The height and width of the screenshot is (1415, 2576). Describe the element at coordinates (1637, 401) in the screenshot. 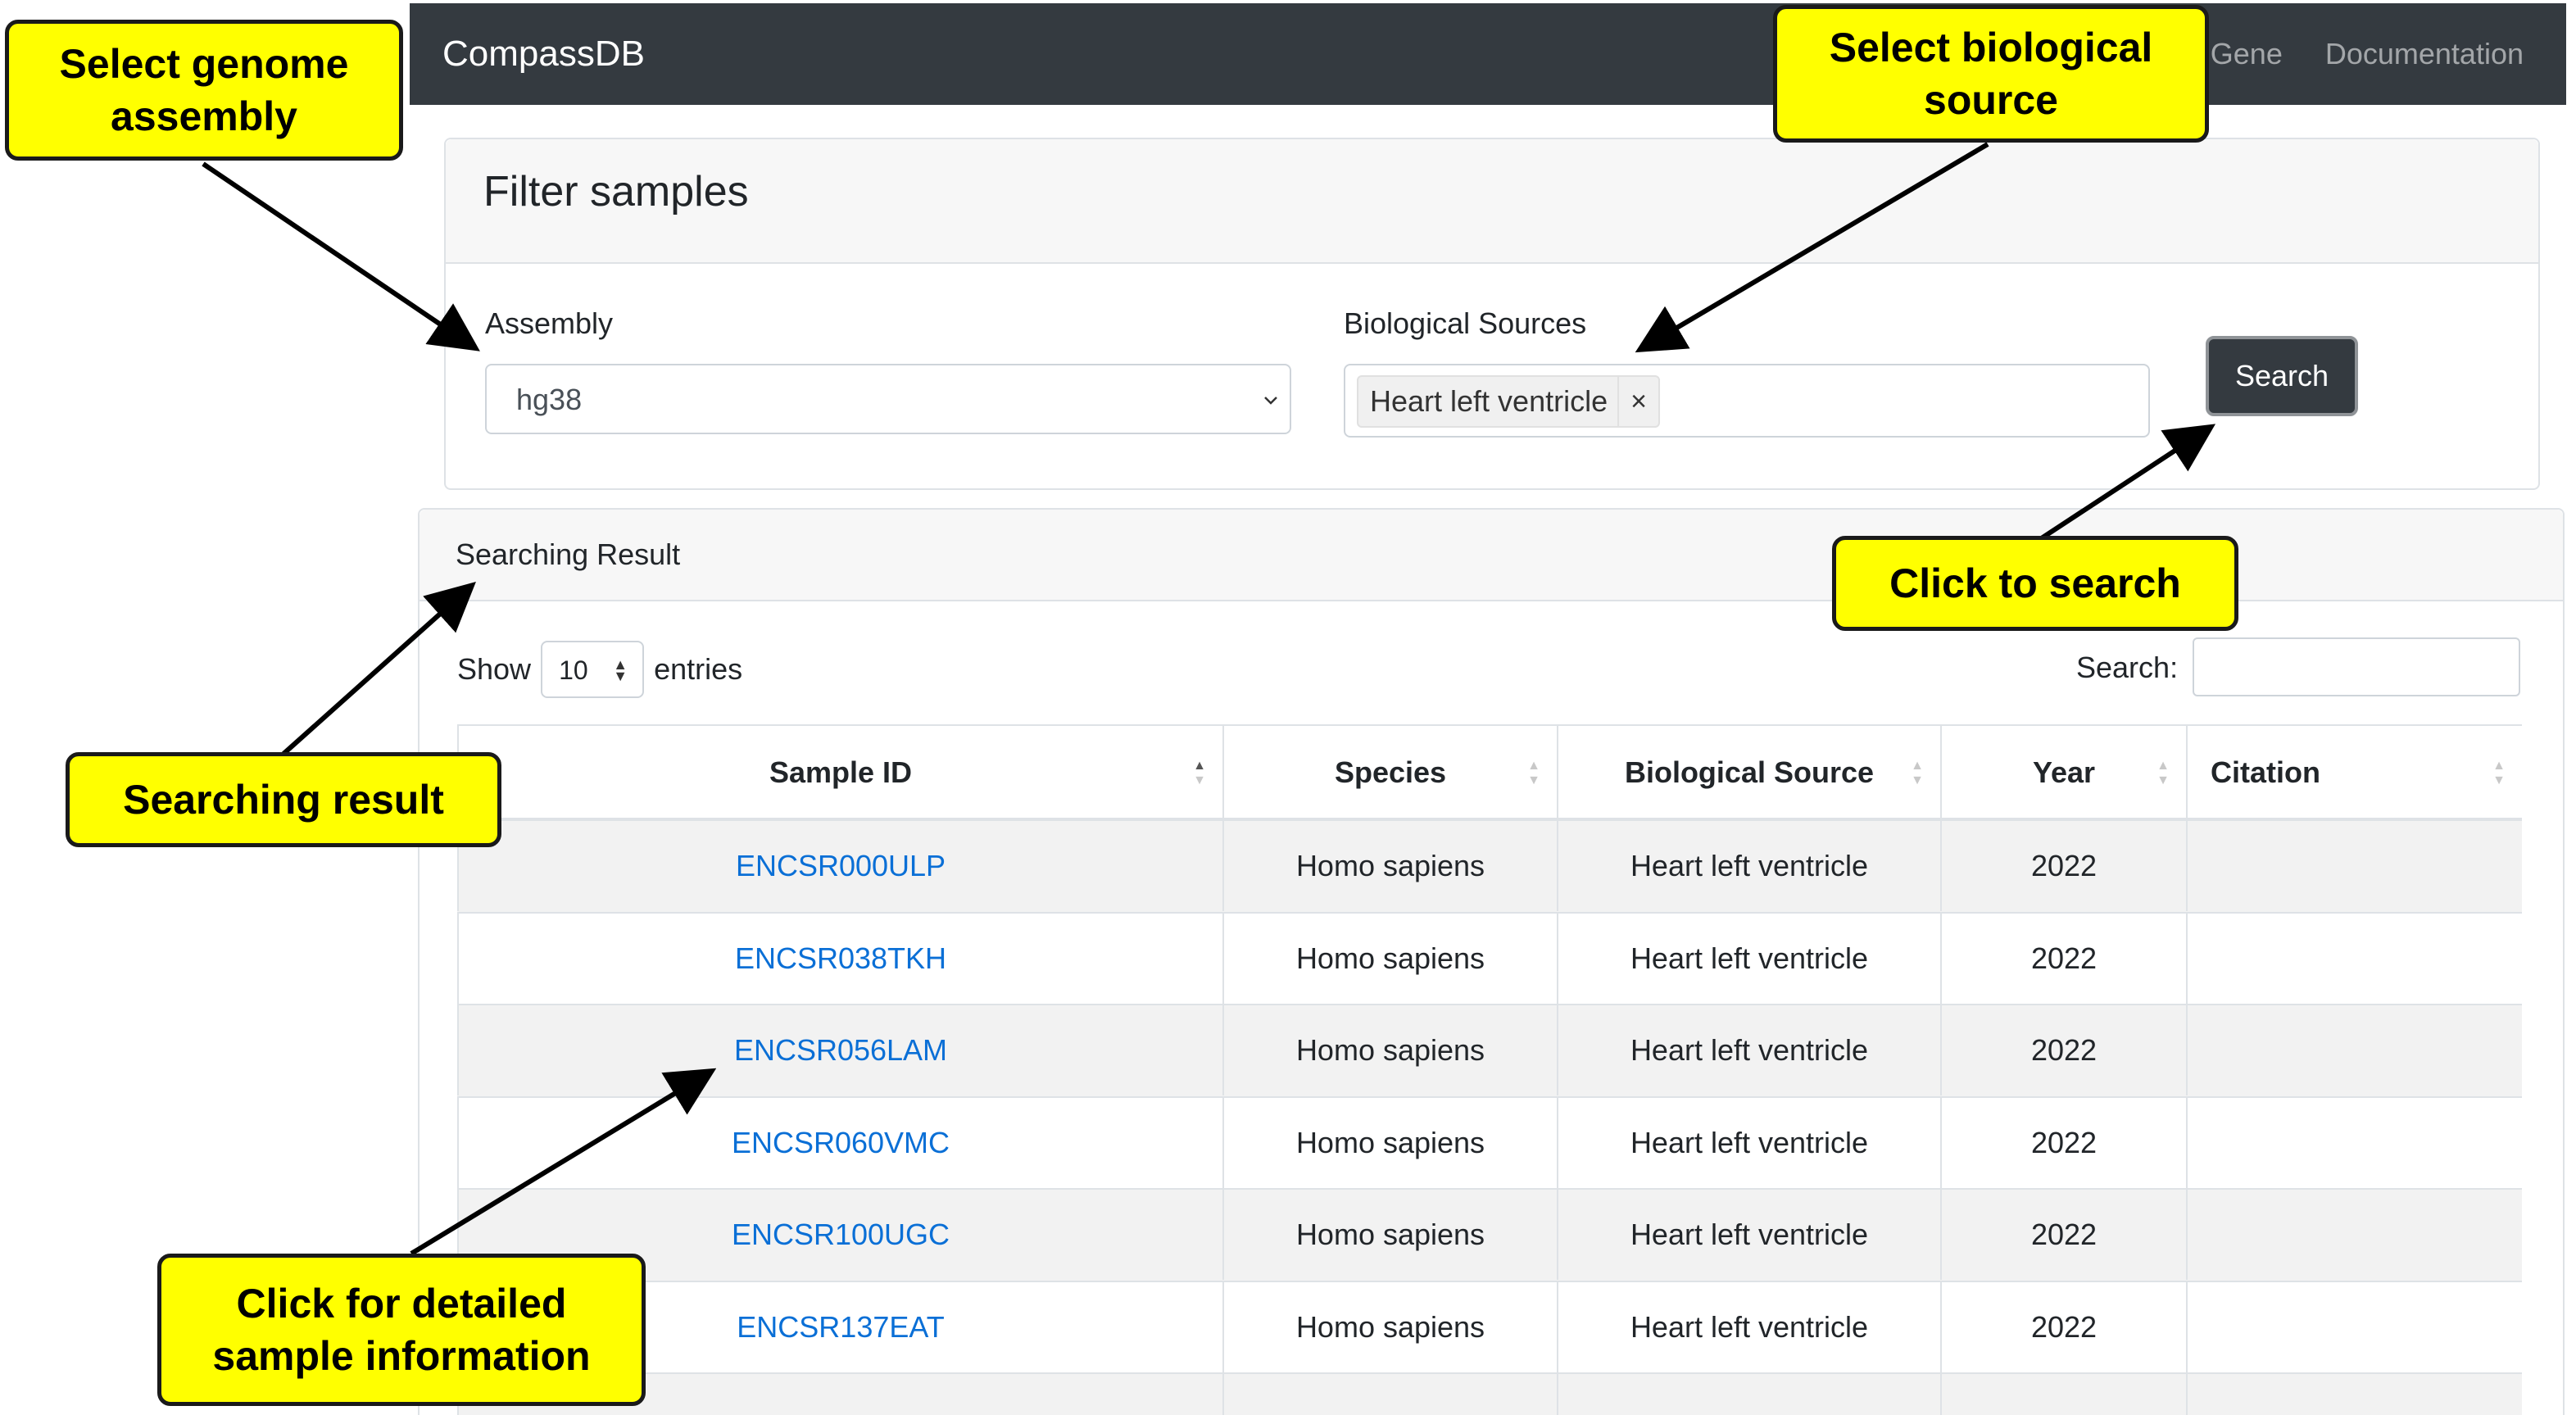

I see `close-icon: ×` at that location.